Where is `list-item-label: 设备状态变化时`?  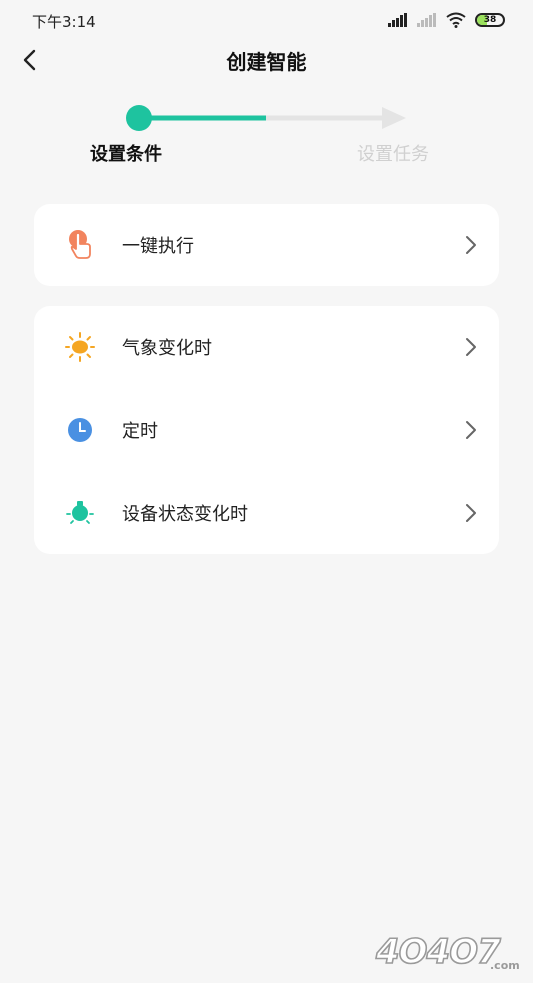
list-item-label: 设备状态变化时 is located at coordinates (185, 514).